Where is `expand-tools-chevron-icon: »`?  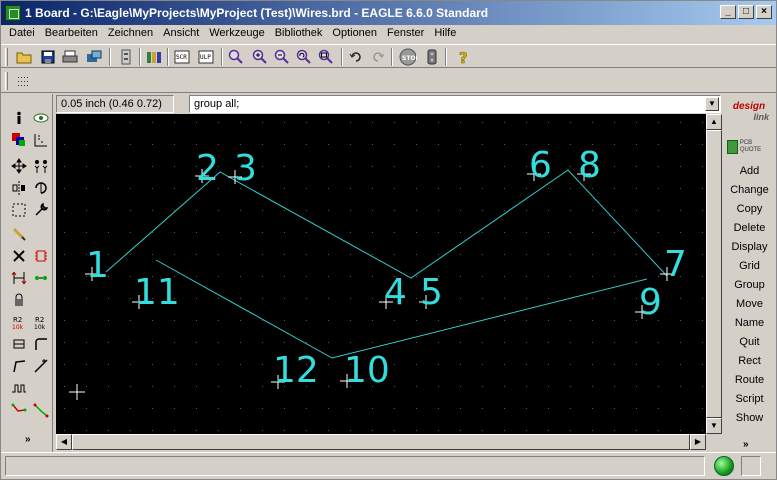
expand-tools-chevron-icon: » is located at coordinates (28, 439).